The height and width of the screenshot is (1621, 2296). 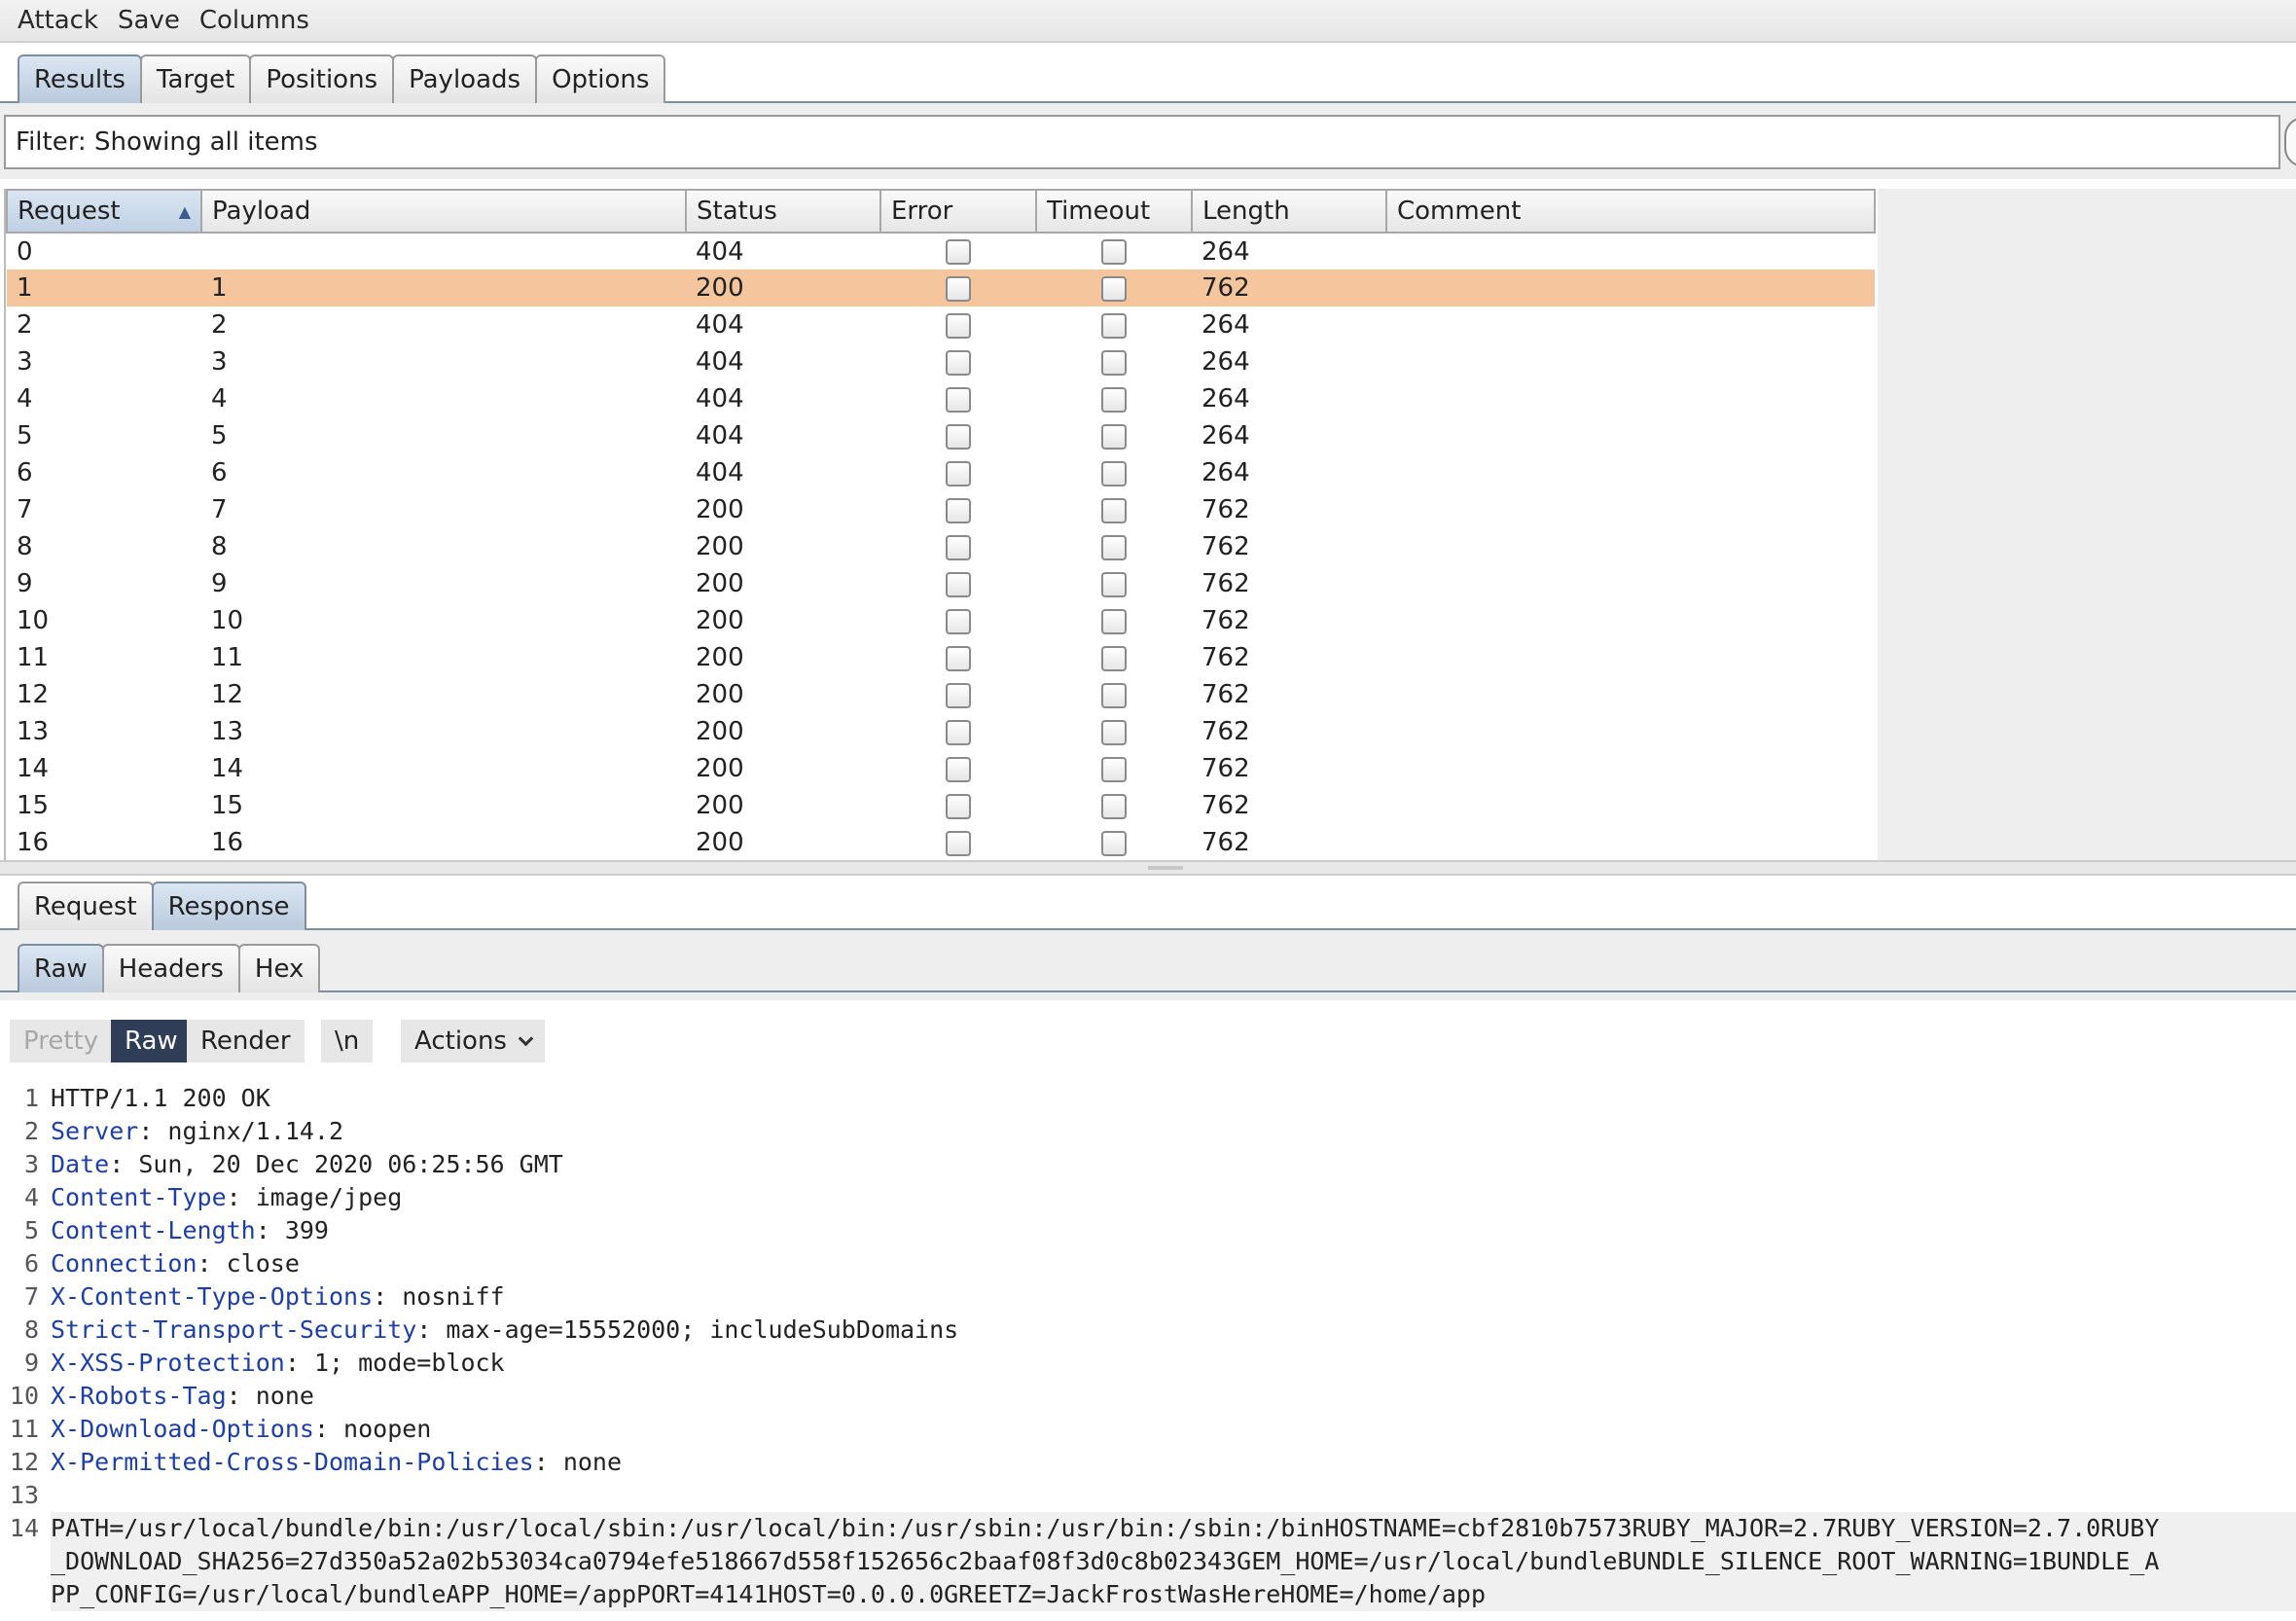 What do you see at coordinates (228, 906) in the screenshot?
I see `tab-response: Response` at bounding box center [228, 906].